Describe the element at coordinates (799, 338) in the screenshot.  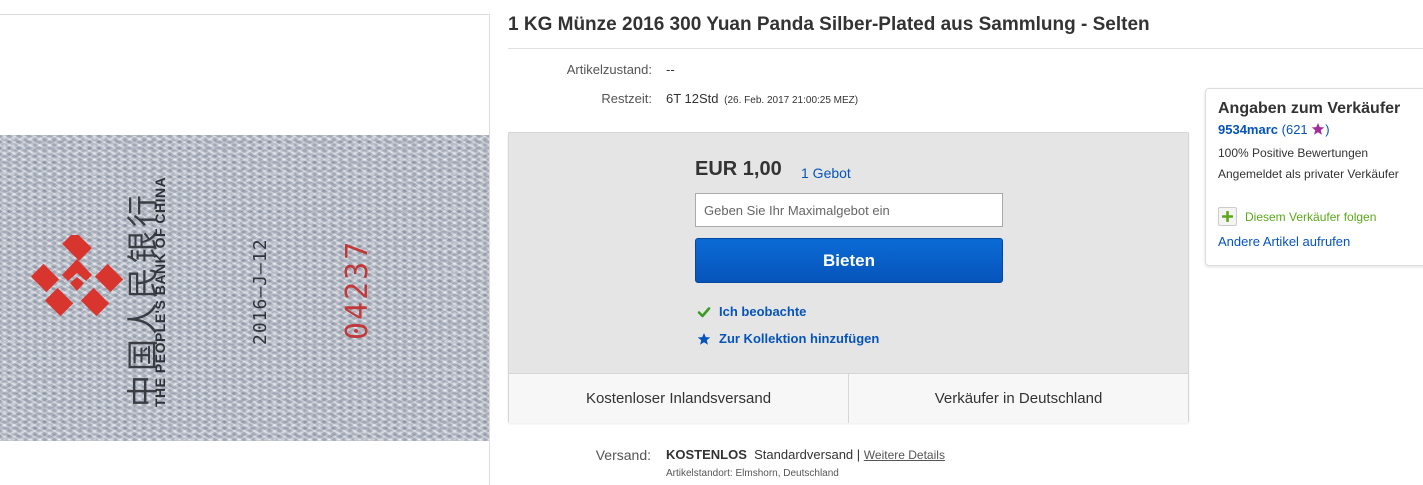
I see `add-to-collection-label: Zur Kollektion hinzufügen` at that location.